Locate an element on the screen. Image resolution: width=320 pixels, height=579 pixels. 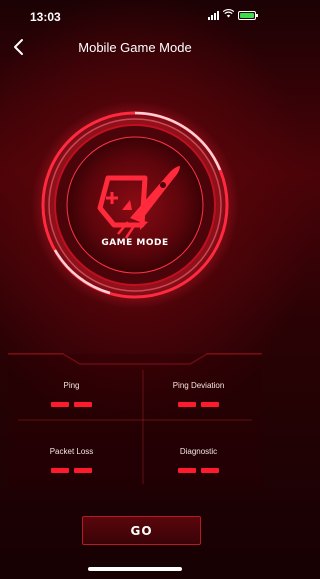
go-button: GO is located at coordinates (141, 530).